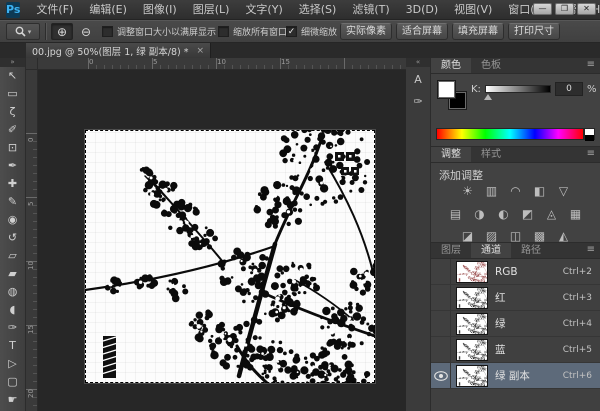 The width and height of the screenshot is (600, 411). What do you see at coordinates (370, 10) in the screenshot?
I see `menu-filter: 滤镜(T)` at bounding box center [370, 10].